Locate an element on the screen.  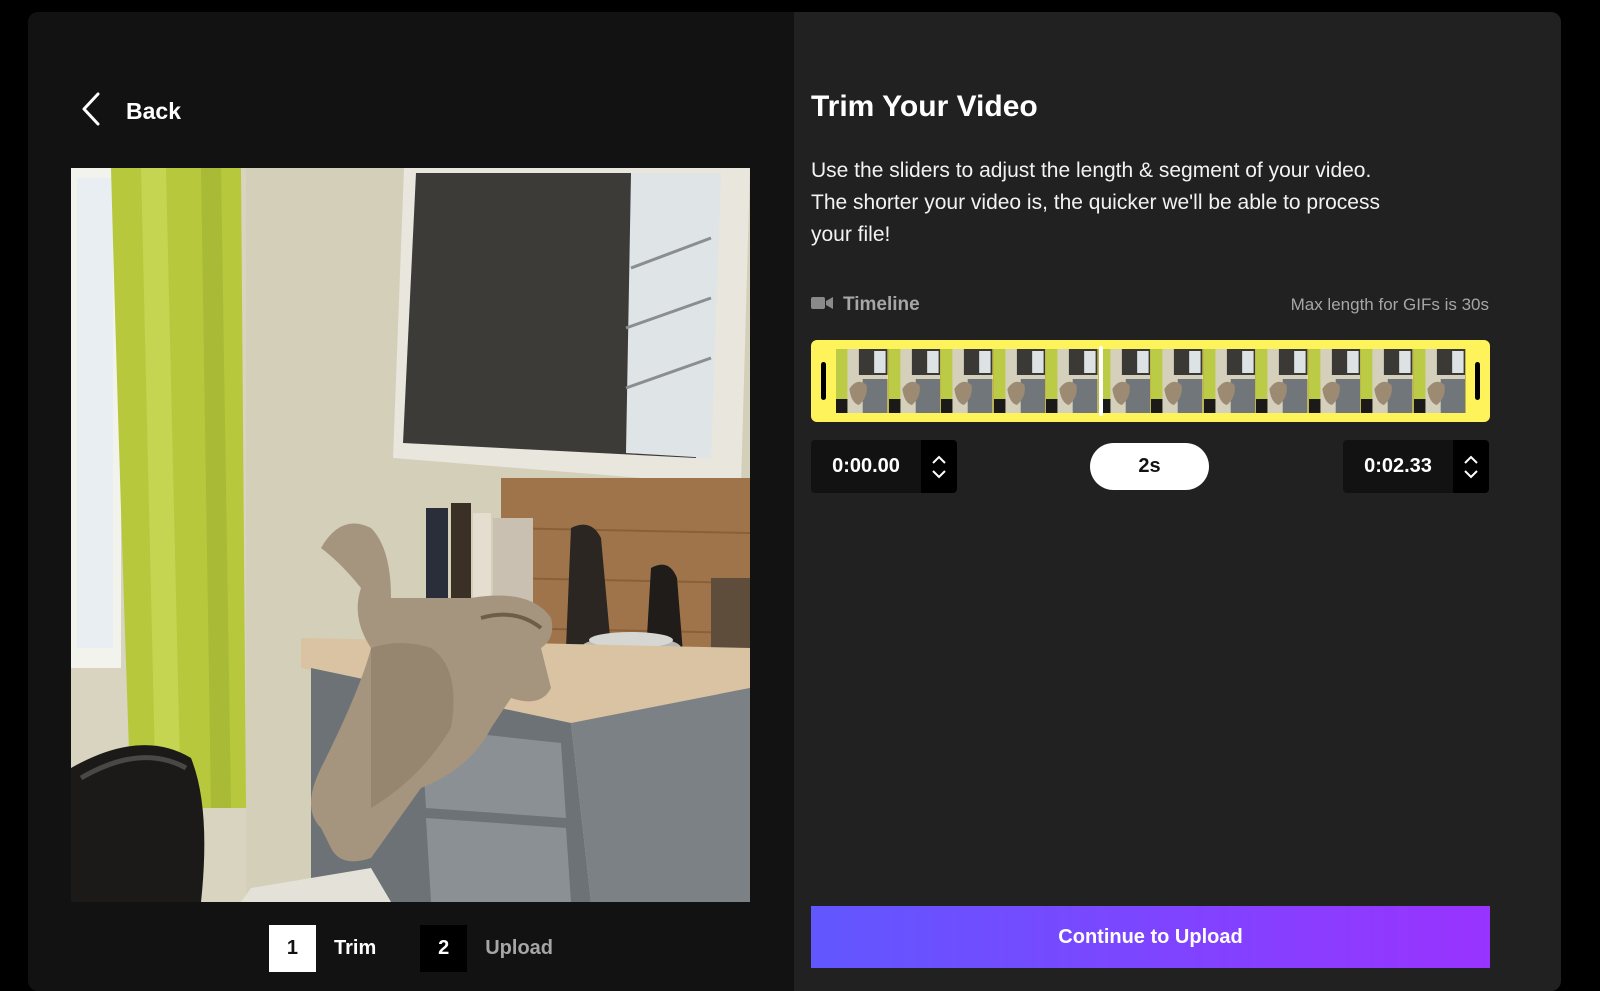
step-label-upload: Upload is located at coordinates (519, 948).